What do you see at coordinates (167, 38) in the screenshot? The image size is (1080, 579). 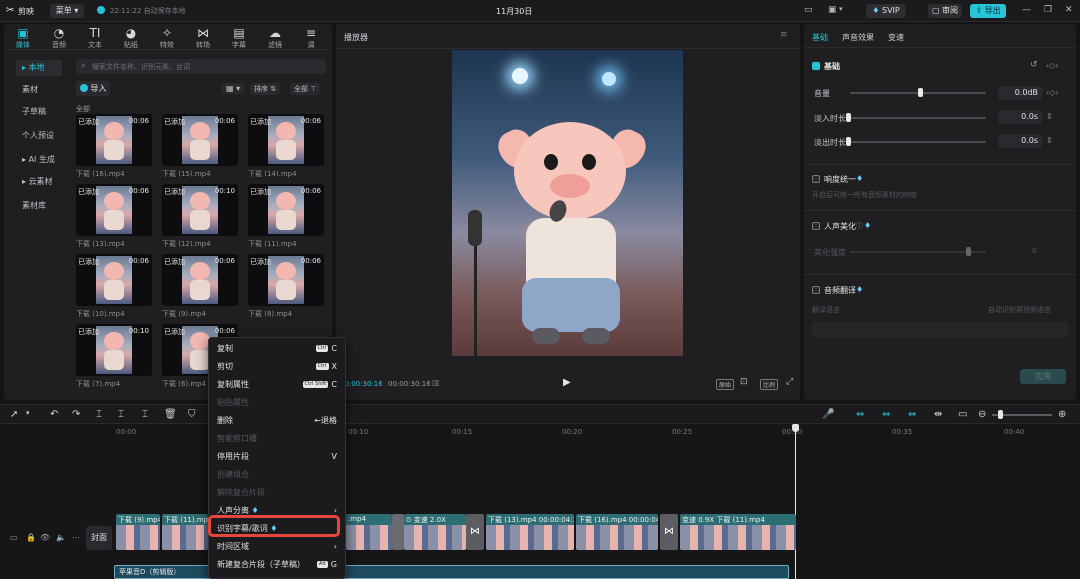 I see `tab-effects: ✧ 特效` at bounding box center [167, 38].